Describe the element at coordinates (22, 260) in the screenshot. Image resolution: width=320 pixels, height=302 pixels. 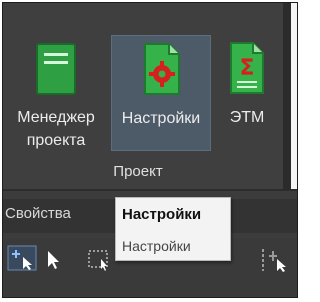
I see `add-point-cursor-icon` at that location.